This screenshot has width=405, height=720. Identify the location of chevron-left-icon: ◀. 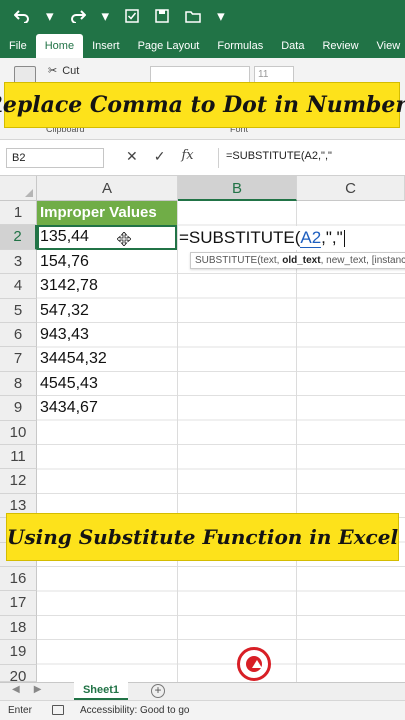
(16, 689).